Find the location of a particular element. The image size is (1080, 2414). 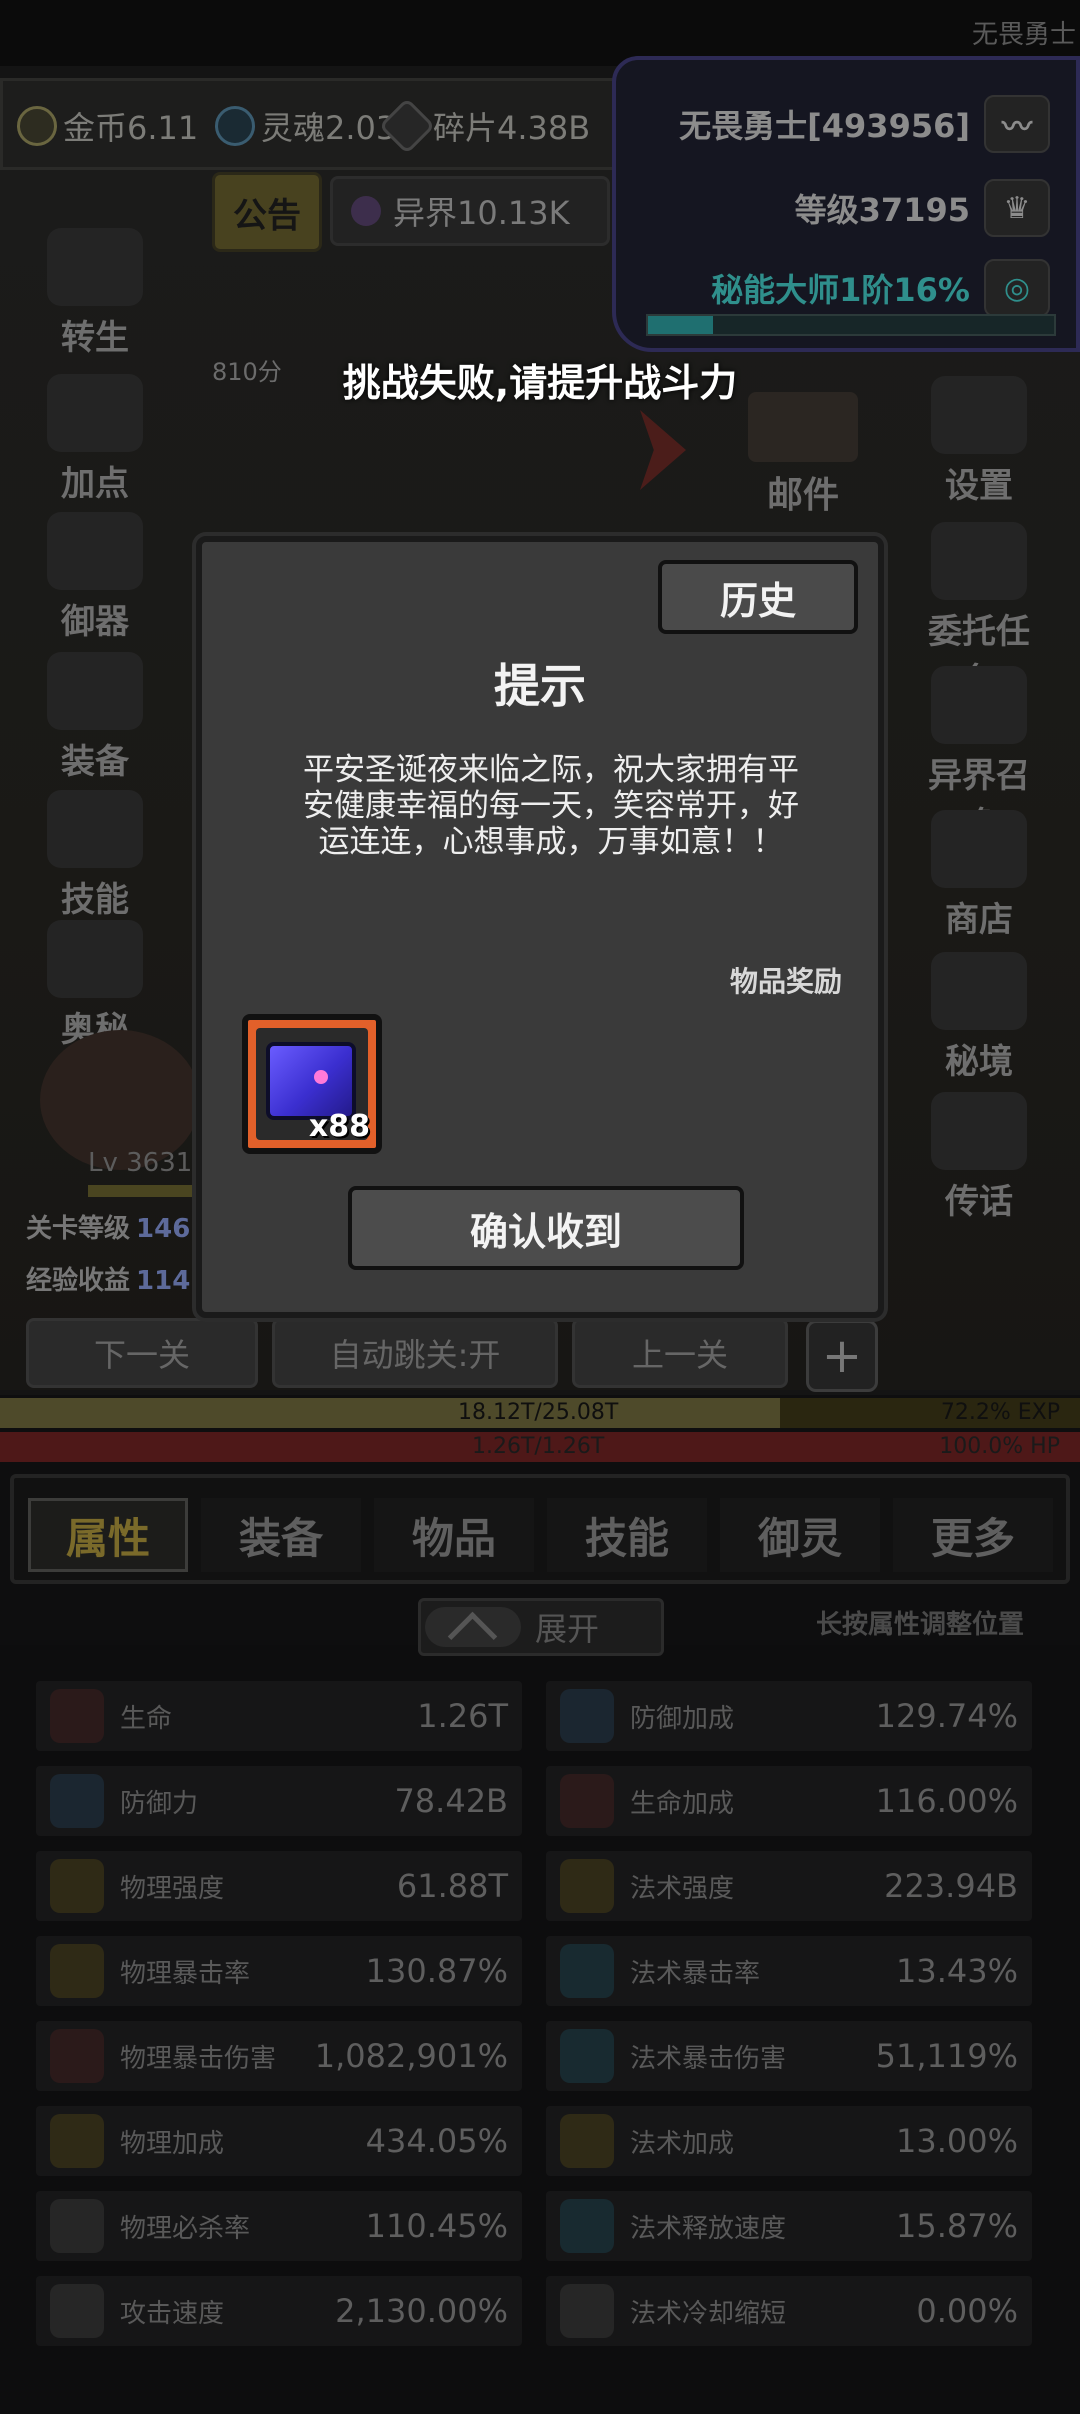

crit-icon is located at coordinates (77, 1971).